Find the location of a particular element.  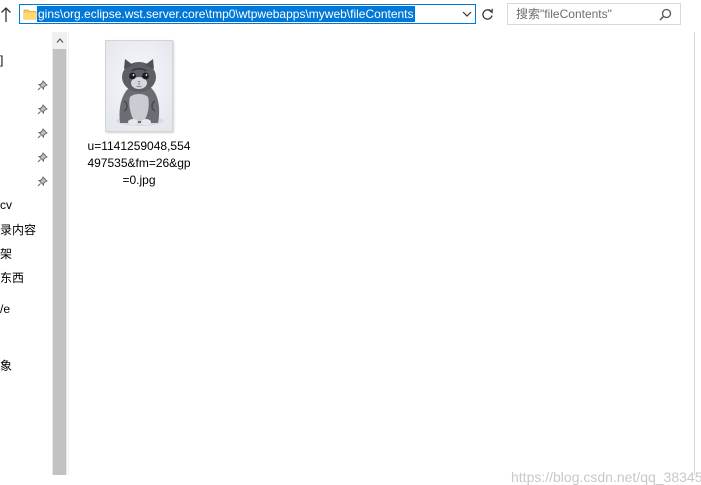

scroll-up-button is located at coordinates (59, 40).